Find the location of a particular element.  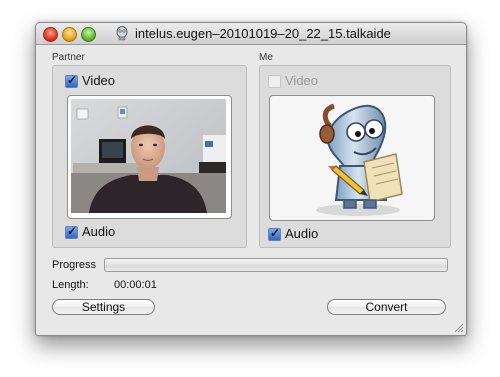

me-audio-checkbox: ✓ is located at coordinates (274, 233).